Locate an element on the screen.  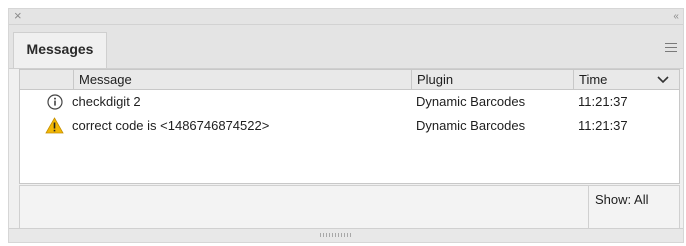
close-icon: × is located at coordinates (18, 16).